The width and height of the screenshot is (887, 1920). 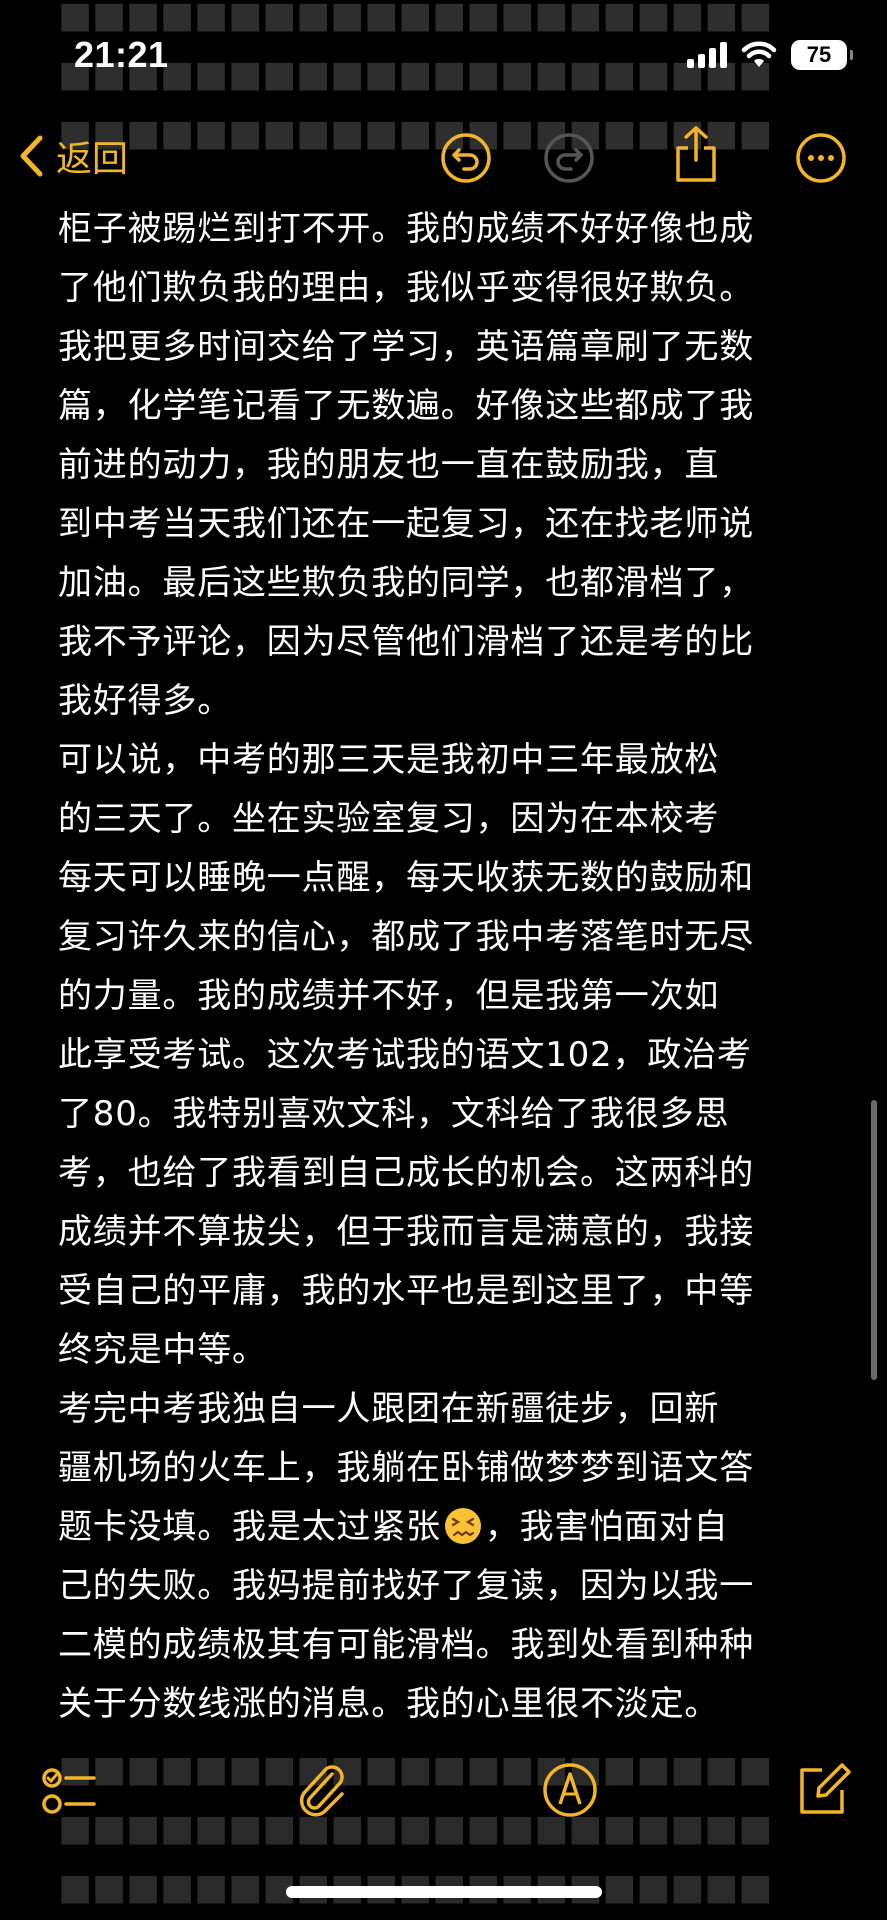 What do you see at coordinates (406, 642) in the screenshot?
I see `note-line: 我不予评论，因为尽管他们滑档了还是考的比` at bounding box center [406, 642].